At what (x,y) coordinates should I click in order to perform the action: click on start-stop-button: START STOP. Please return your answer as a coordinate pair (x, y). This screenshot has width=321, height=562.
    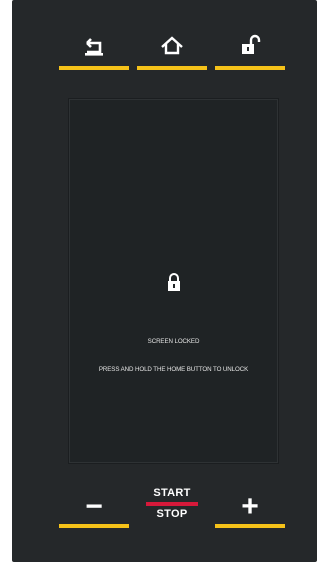
    Looking at the image, I should click on (172, 505).